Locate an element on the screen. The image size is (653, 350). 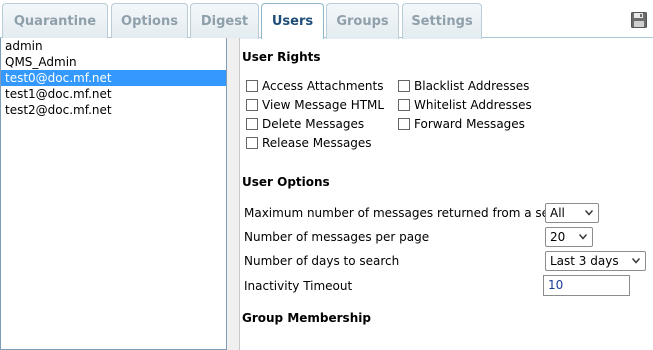
tab-quarantine: Quarantine is located at coordinates (55, 21).